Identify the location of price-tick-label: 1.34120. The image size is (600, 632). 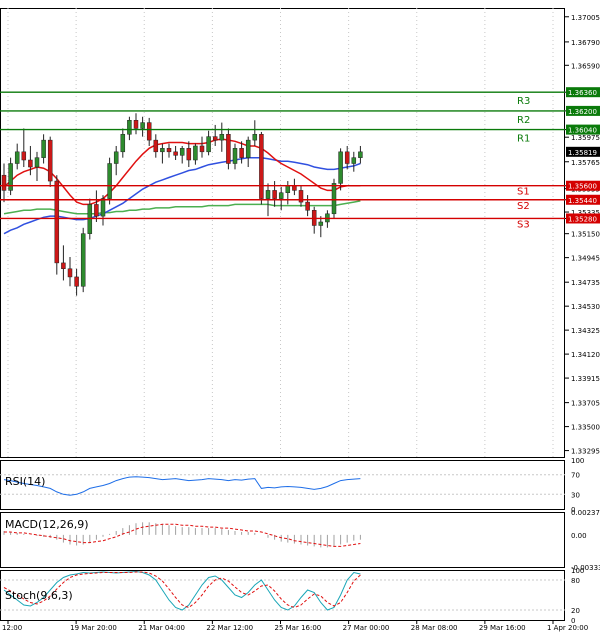
(585, 355).